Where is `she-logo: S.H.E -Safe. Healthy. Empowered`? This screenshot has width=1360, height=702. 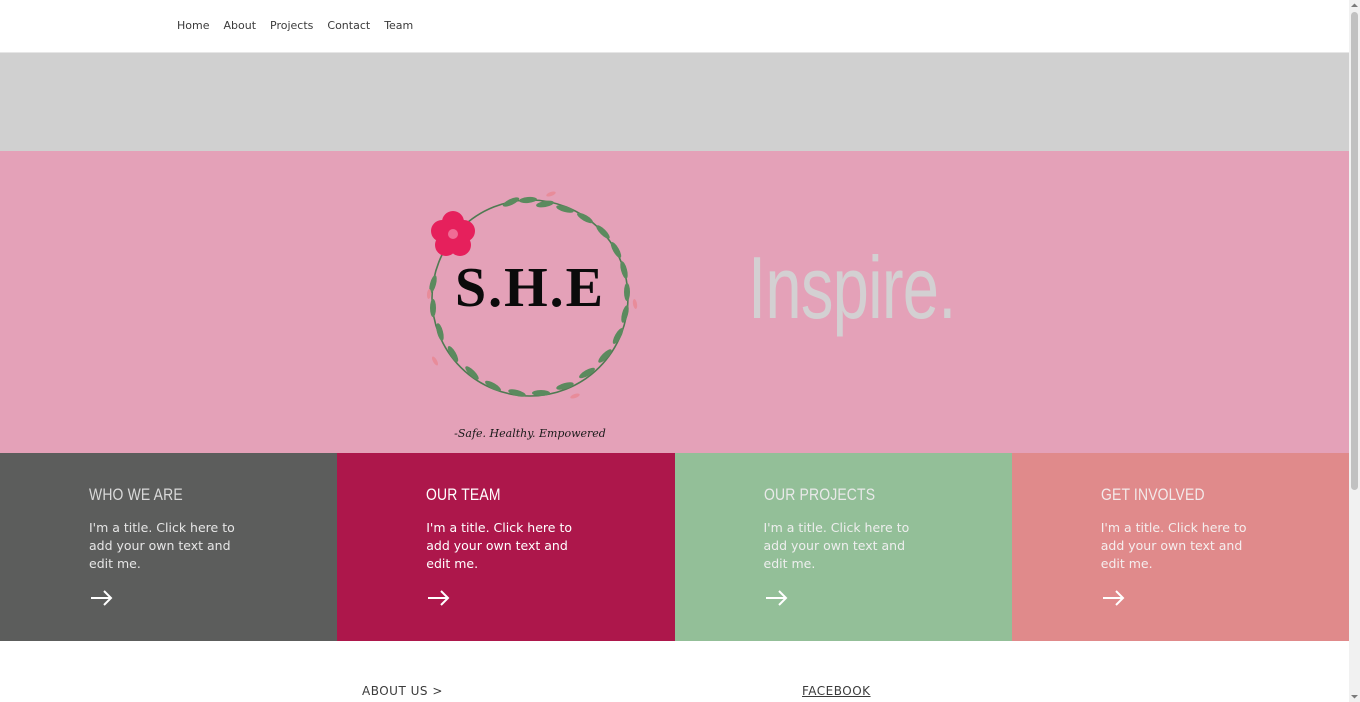
she-logo: S.H.E -Safe. Healthy. Empowered is located at coordinates (530, 316).